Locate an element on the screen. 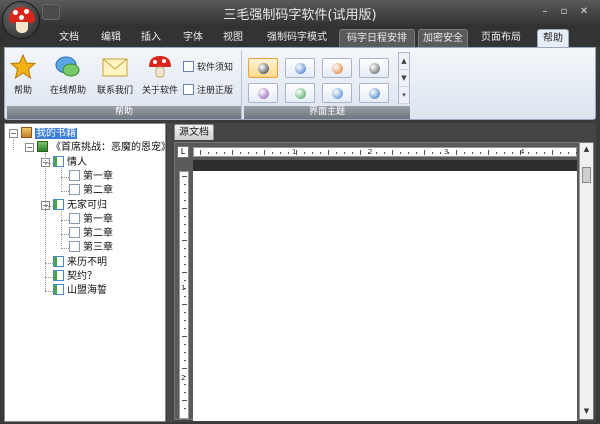 The width and height of the screenshot is (600, 424). app-menu-button is located at coordinates (21, 20).